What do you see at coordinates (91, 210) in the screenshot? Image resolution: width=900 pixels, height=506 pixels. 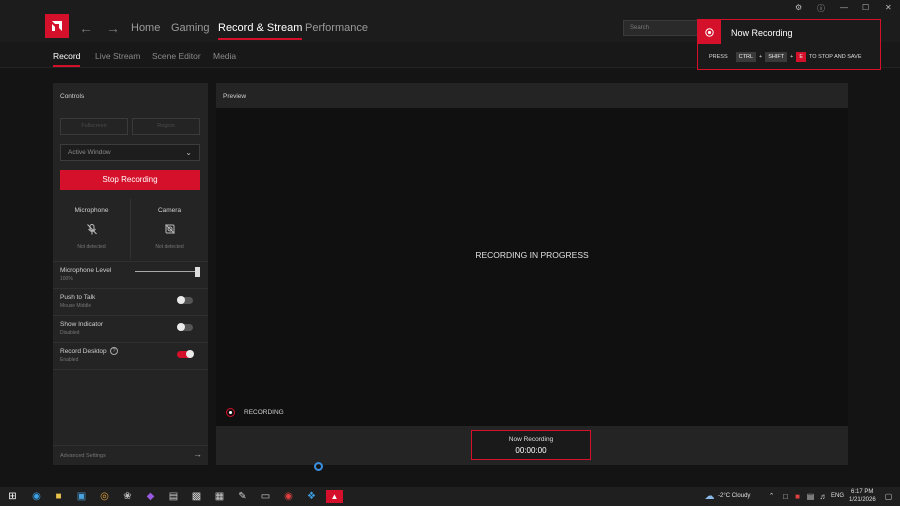 I see `microphone-label: Microphone` at bounding box center [91, 210].